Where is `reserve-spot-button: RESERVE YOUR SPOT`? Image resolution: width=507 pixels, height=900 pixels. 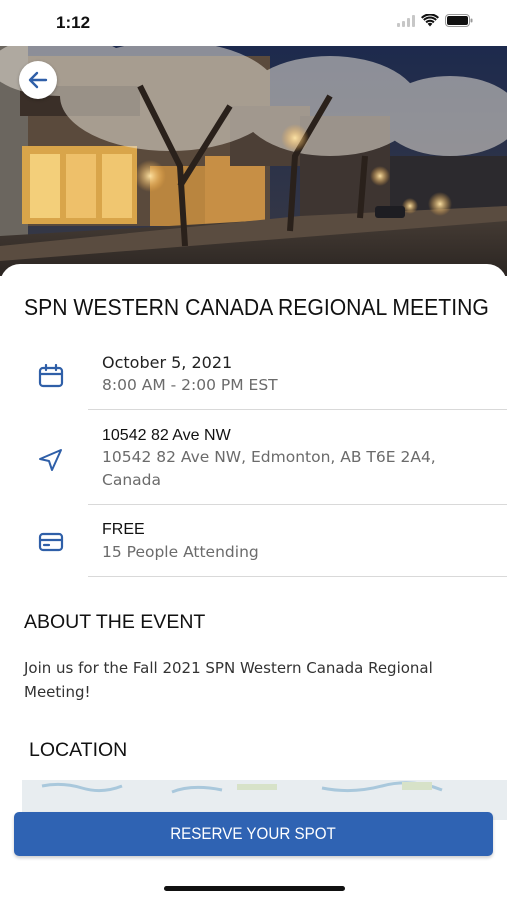 reserve-spot-button: RESERVE YOUR SPOT is located at coordinates (253, 834).